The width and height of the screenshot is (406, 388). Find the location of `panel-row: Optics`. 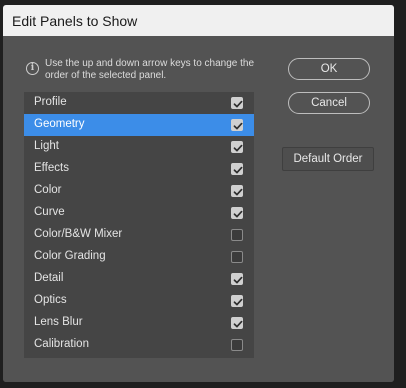

panel-row: Optics is located at coordinates (139, 301).